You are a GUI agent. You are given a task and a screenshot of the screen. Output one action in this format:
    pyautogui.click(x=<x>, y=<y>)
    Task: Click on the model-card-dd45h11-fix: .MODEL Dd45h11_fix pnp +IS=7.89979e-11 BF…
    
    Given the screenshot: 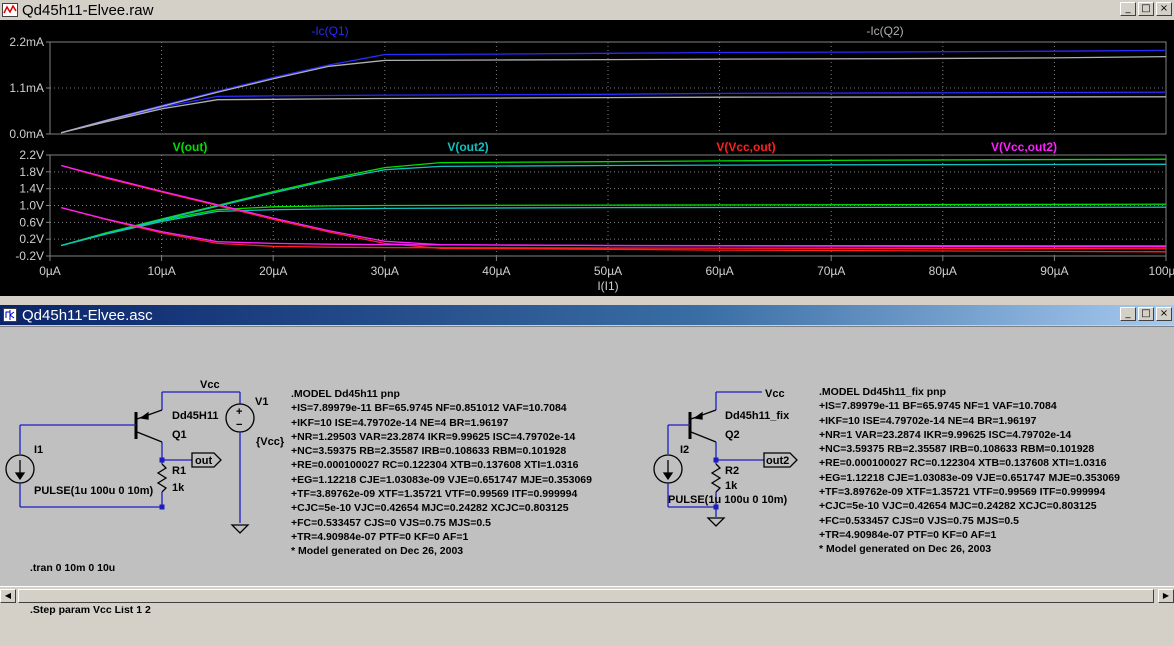 What is the action you would take?
    pyautogui.click(x=969, y=471)
    